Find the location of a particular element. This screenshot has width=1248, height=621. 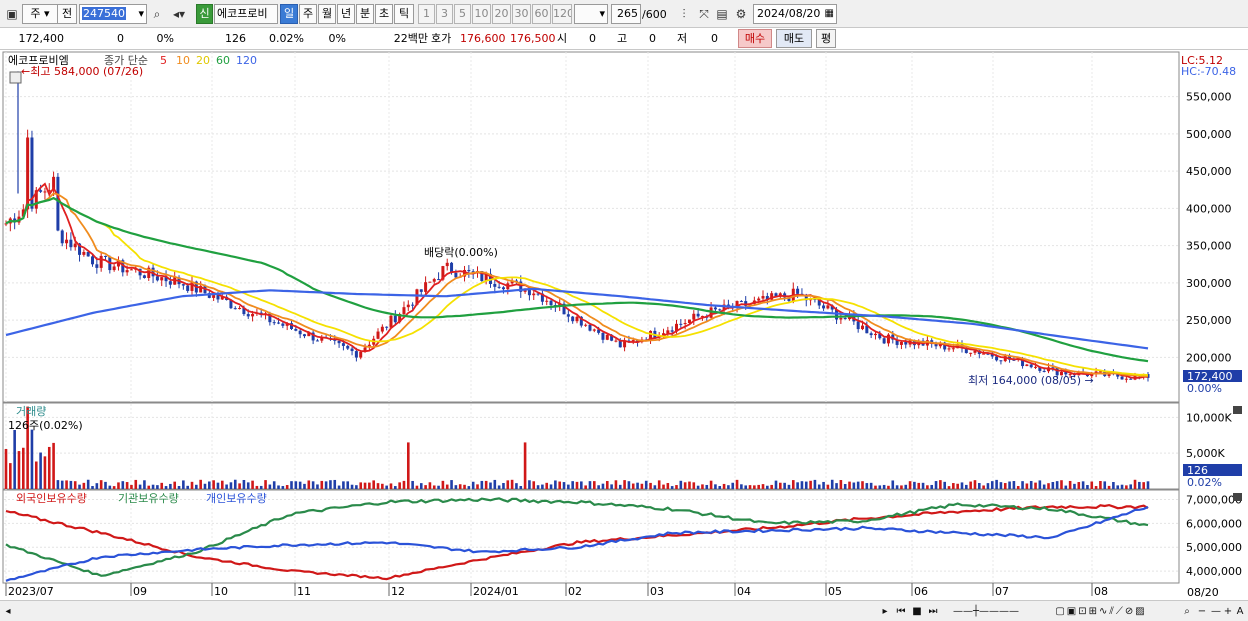

stop-icon: ■ is located at coordinates (917, 611).